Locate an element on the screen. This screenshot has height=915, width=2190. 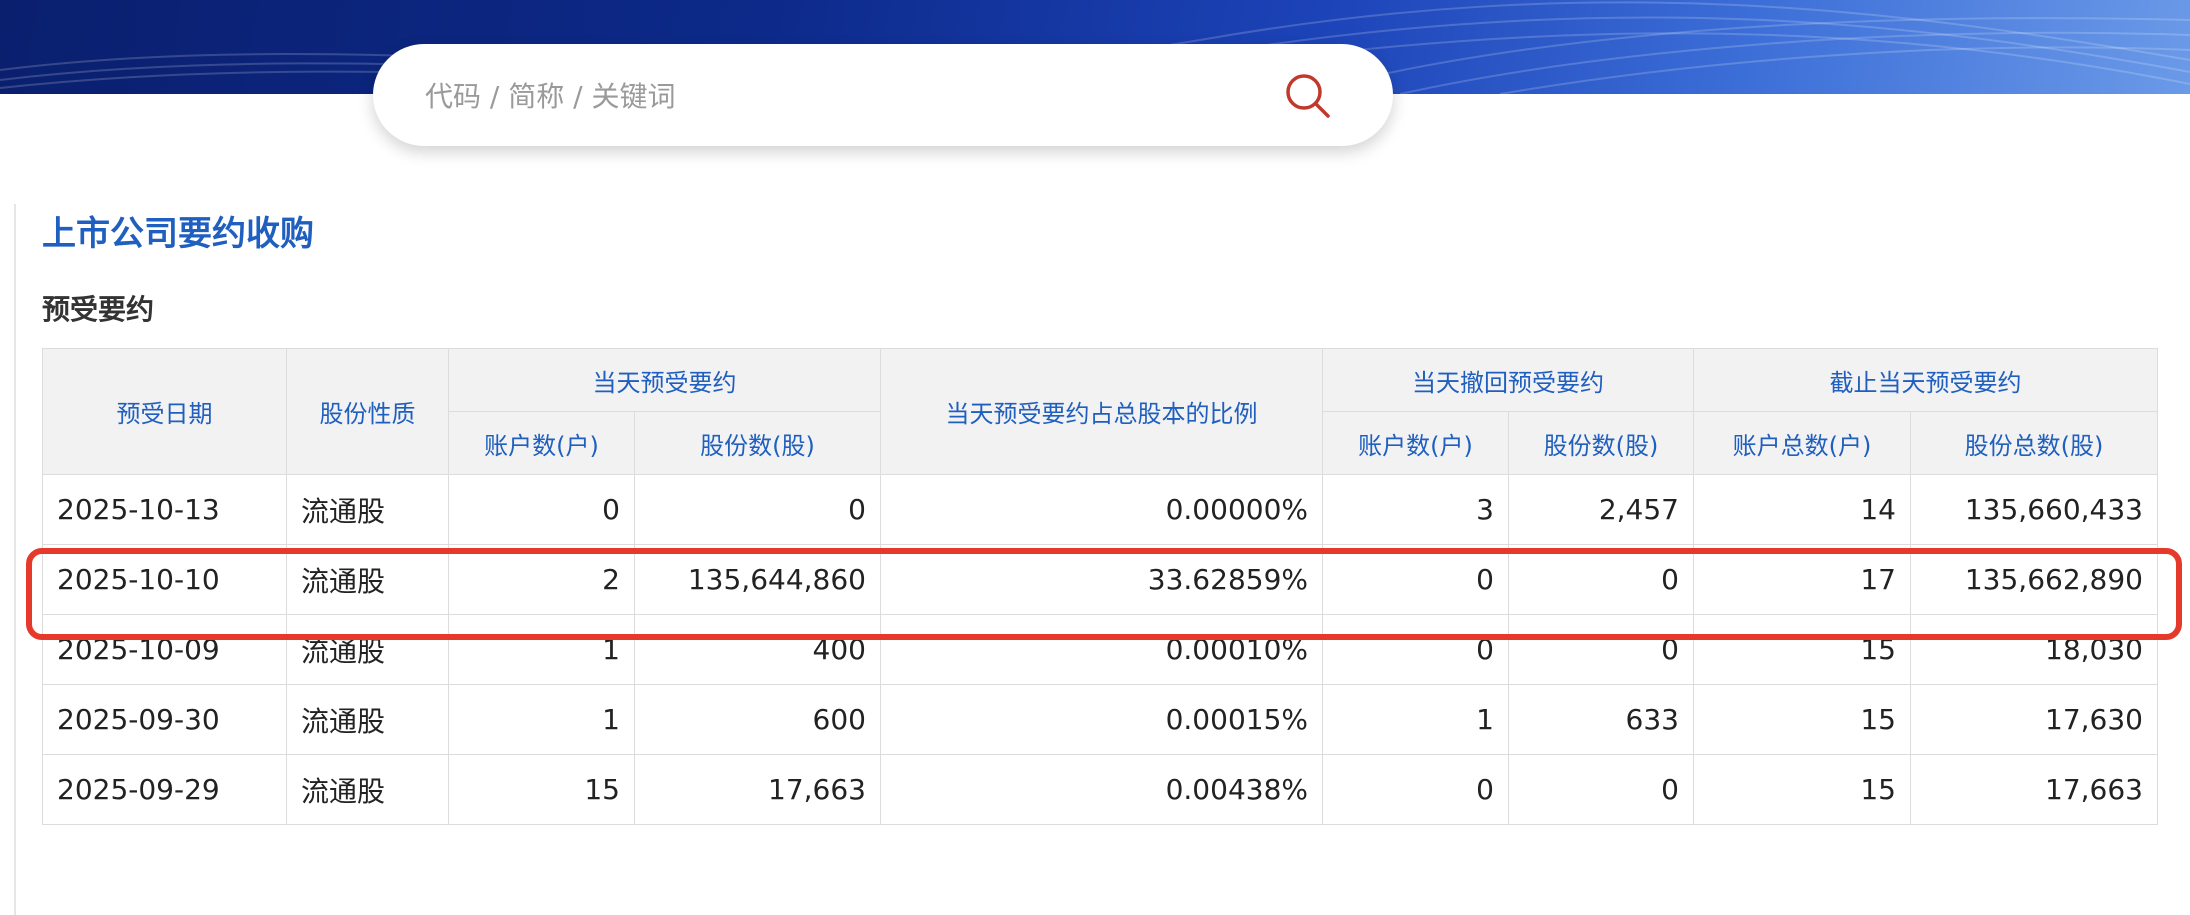
search-bar is located at coordinates (883, 95).